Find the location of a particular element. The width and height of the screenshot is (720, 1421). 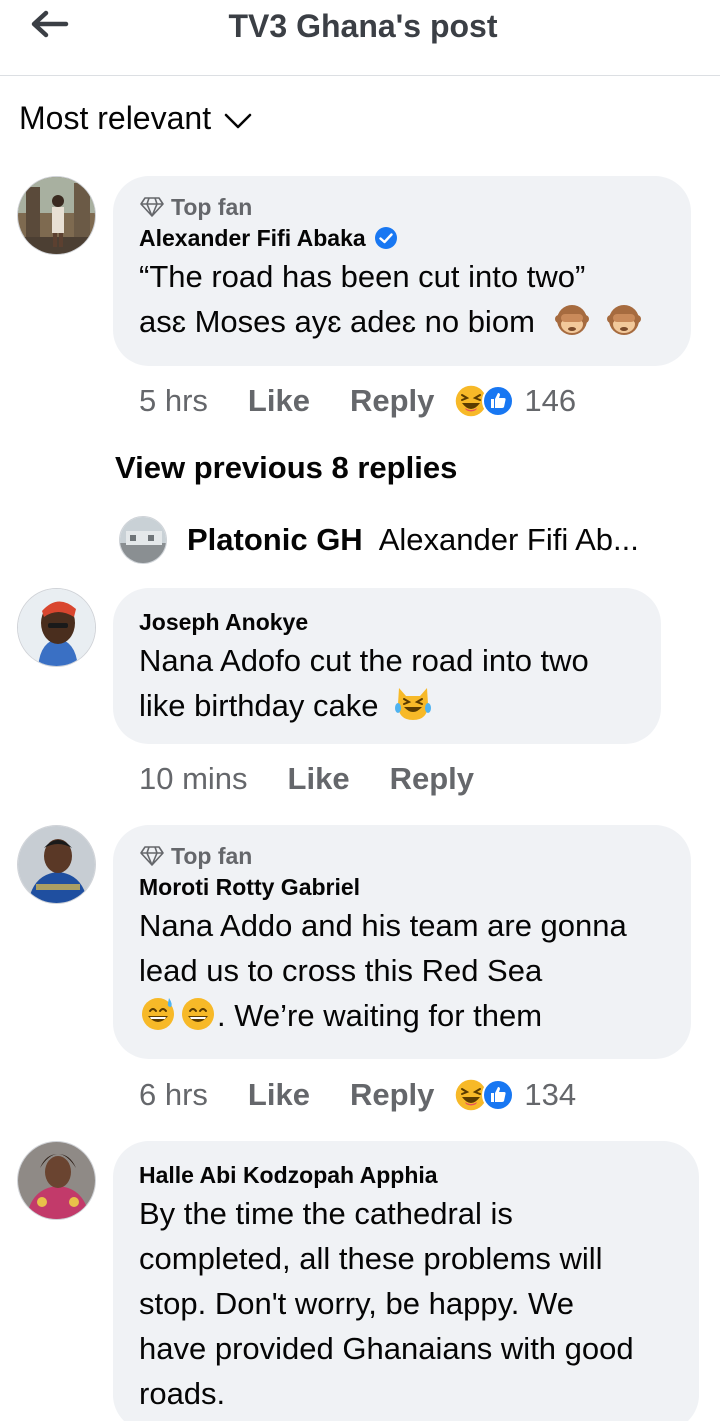

comment-author: Alexander Fifi Abaka is located at coordinates (402, 238).